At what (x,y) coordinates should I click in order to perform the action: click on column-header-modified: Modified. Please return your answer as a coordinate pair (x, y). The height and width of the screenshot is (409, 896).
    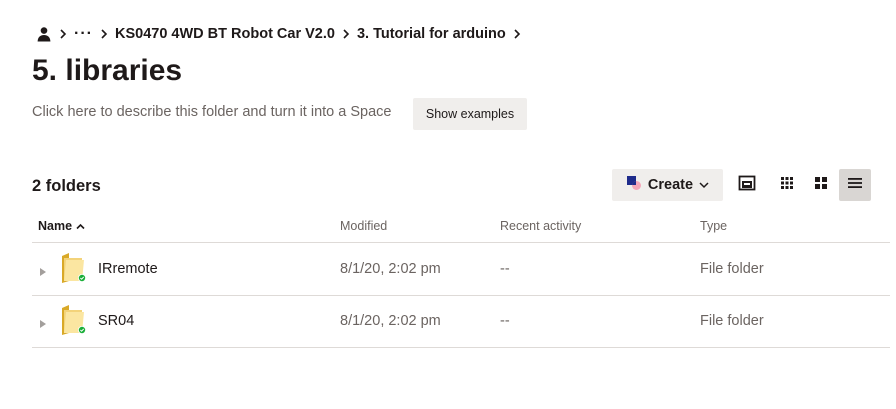
    Looking at the image, I should click on (363, 226).